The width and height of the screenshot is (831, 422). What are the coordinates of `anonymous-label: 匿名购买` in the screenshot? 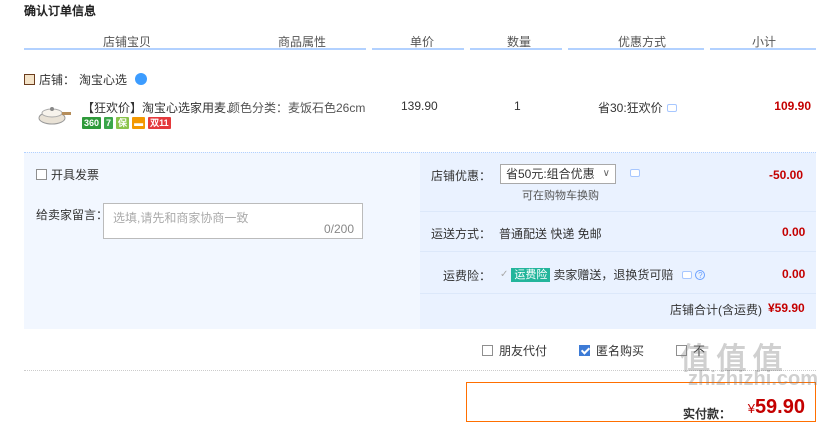 It's located at (620, 351).